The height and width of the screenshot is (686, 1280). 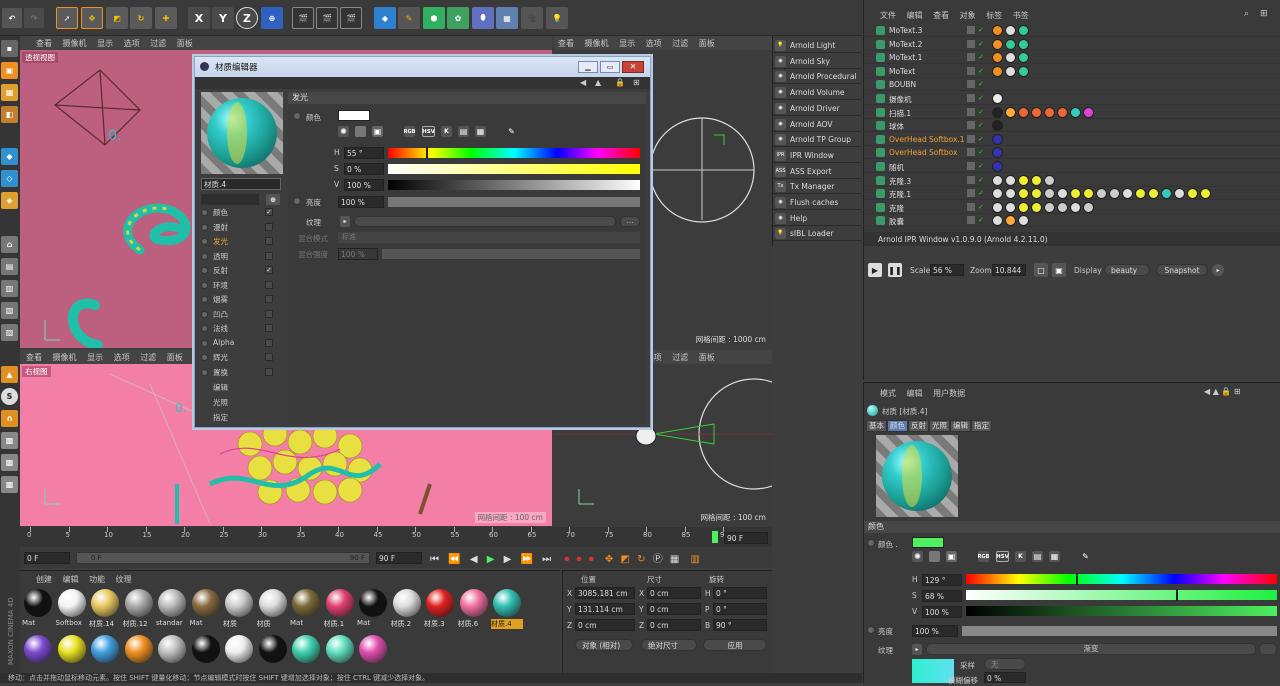 I want to click on object-name: MoText.2, so click(x=905, y=44).